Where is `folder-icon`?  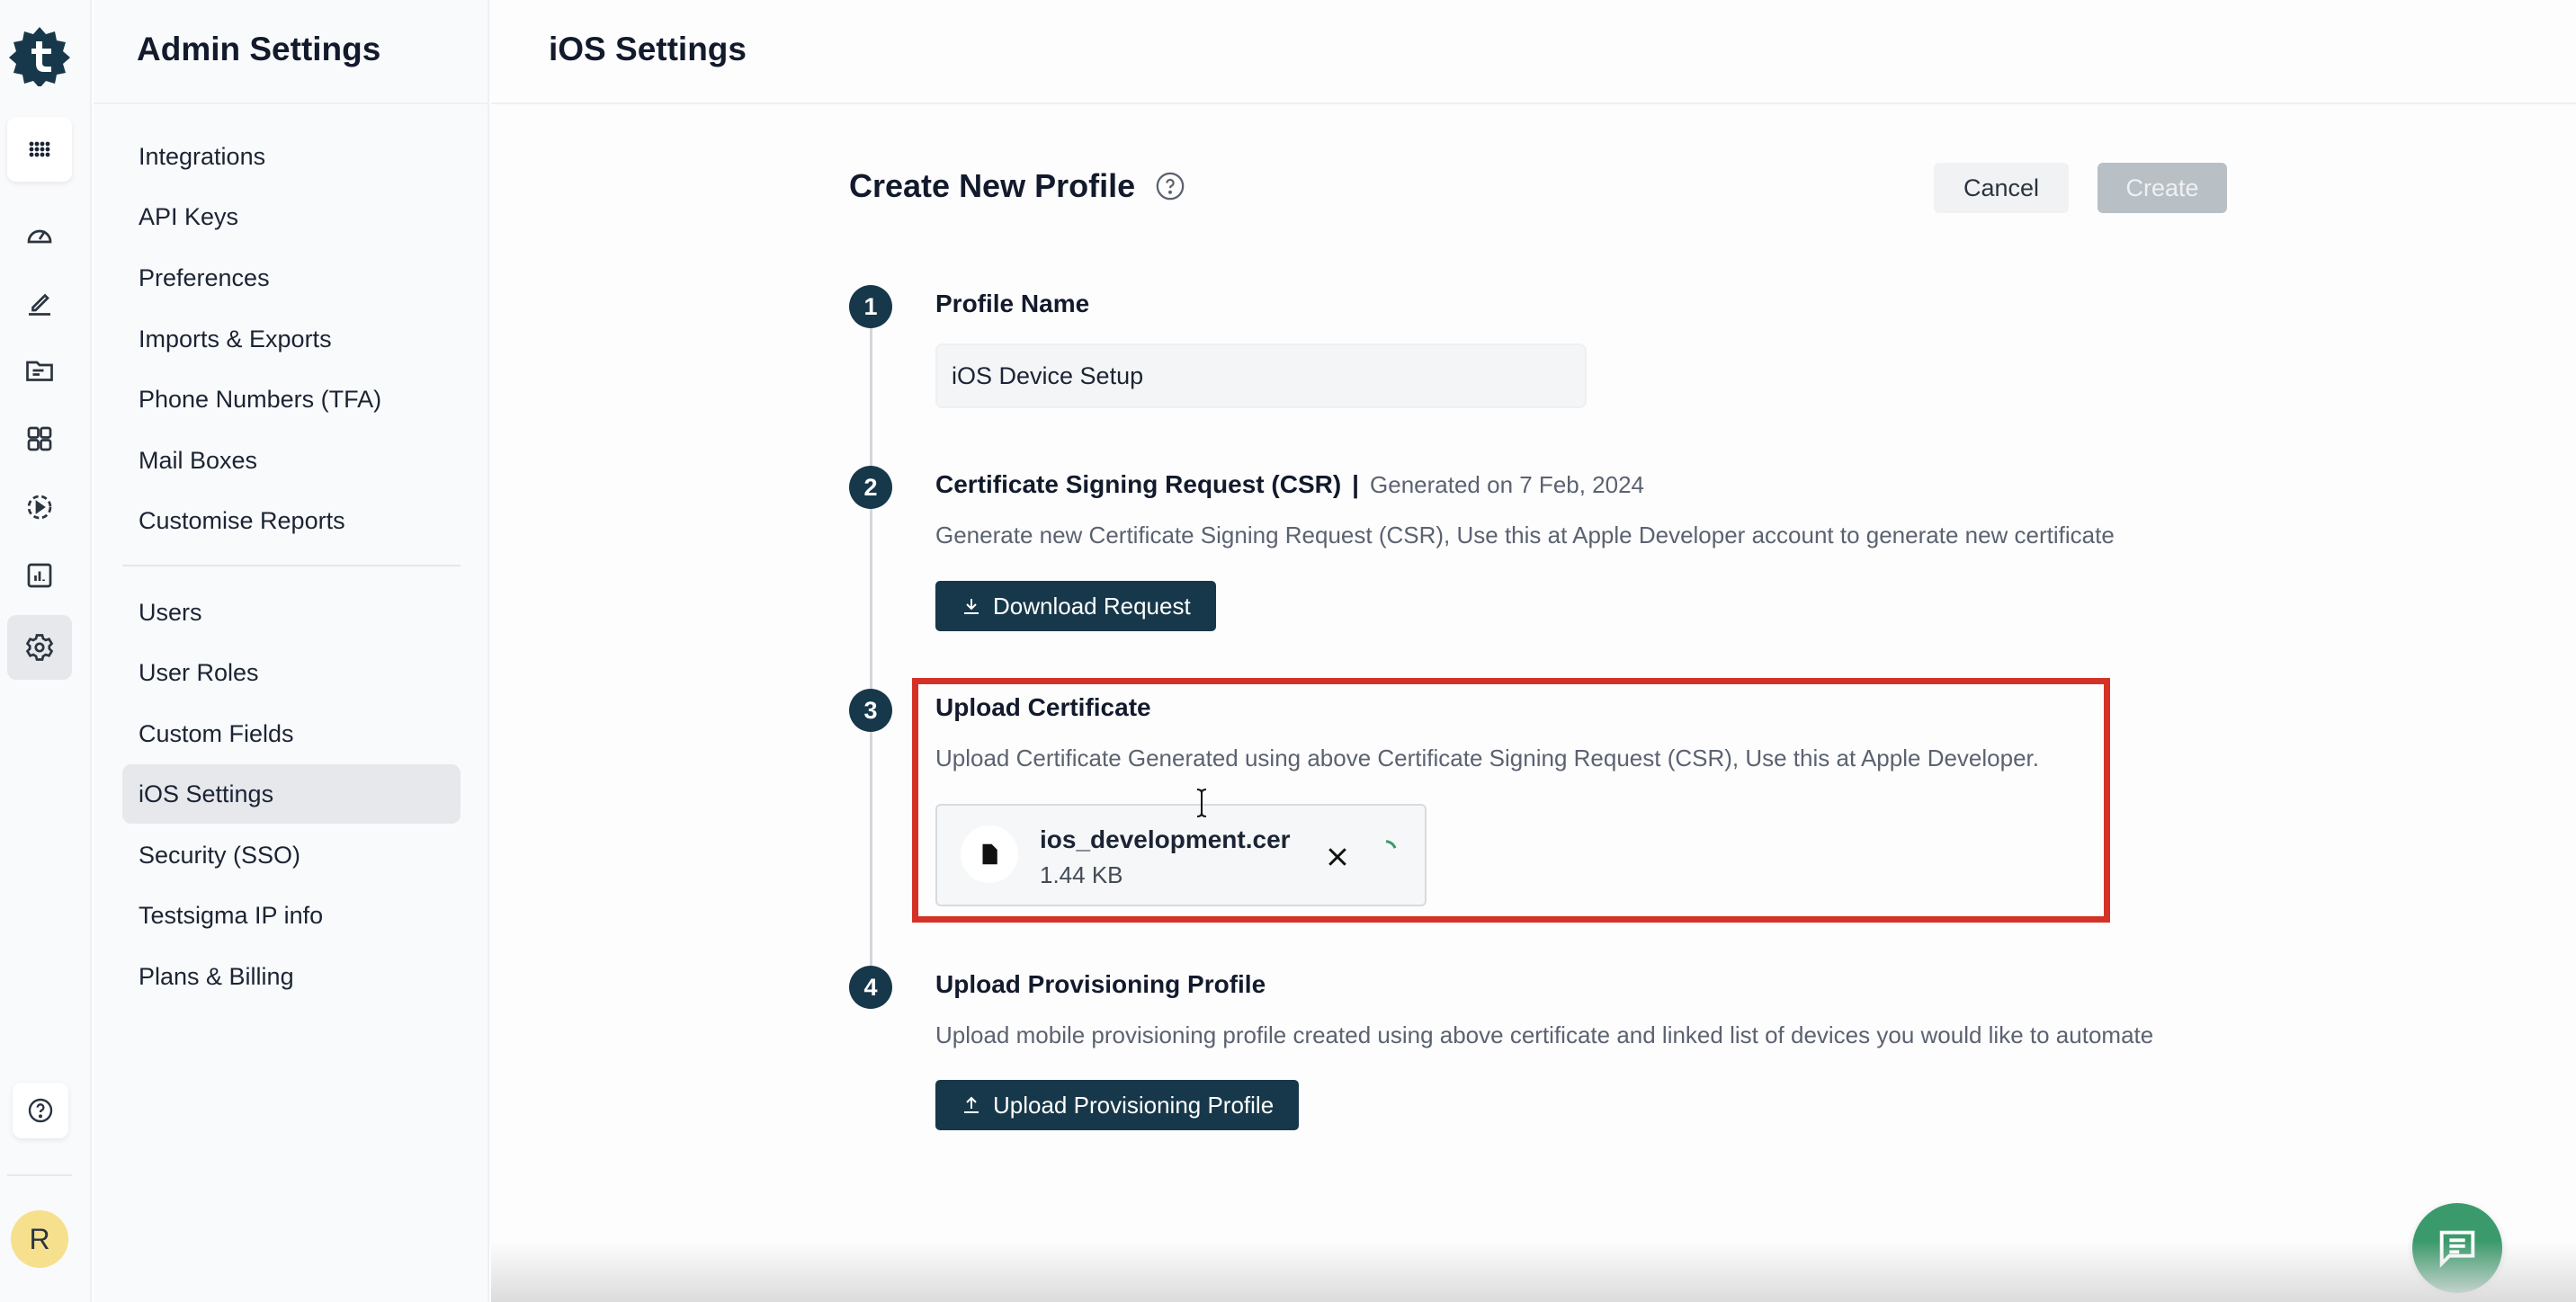 folder-icon is located at coordinates (39, 371).